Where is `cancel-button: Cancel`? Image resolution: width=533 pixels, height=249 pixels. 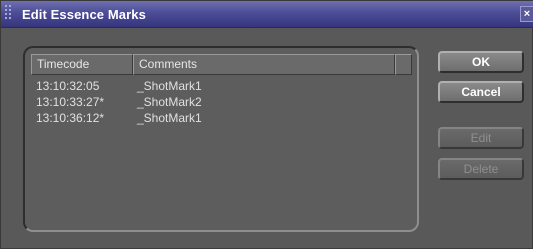
cancel-button: Cancel is located at coordinates (481, 92).